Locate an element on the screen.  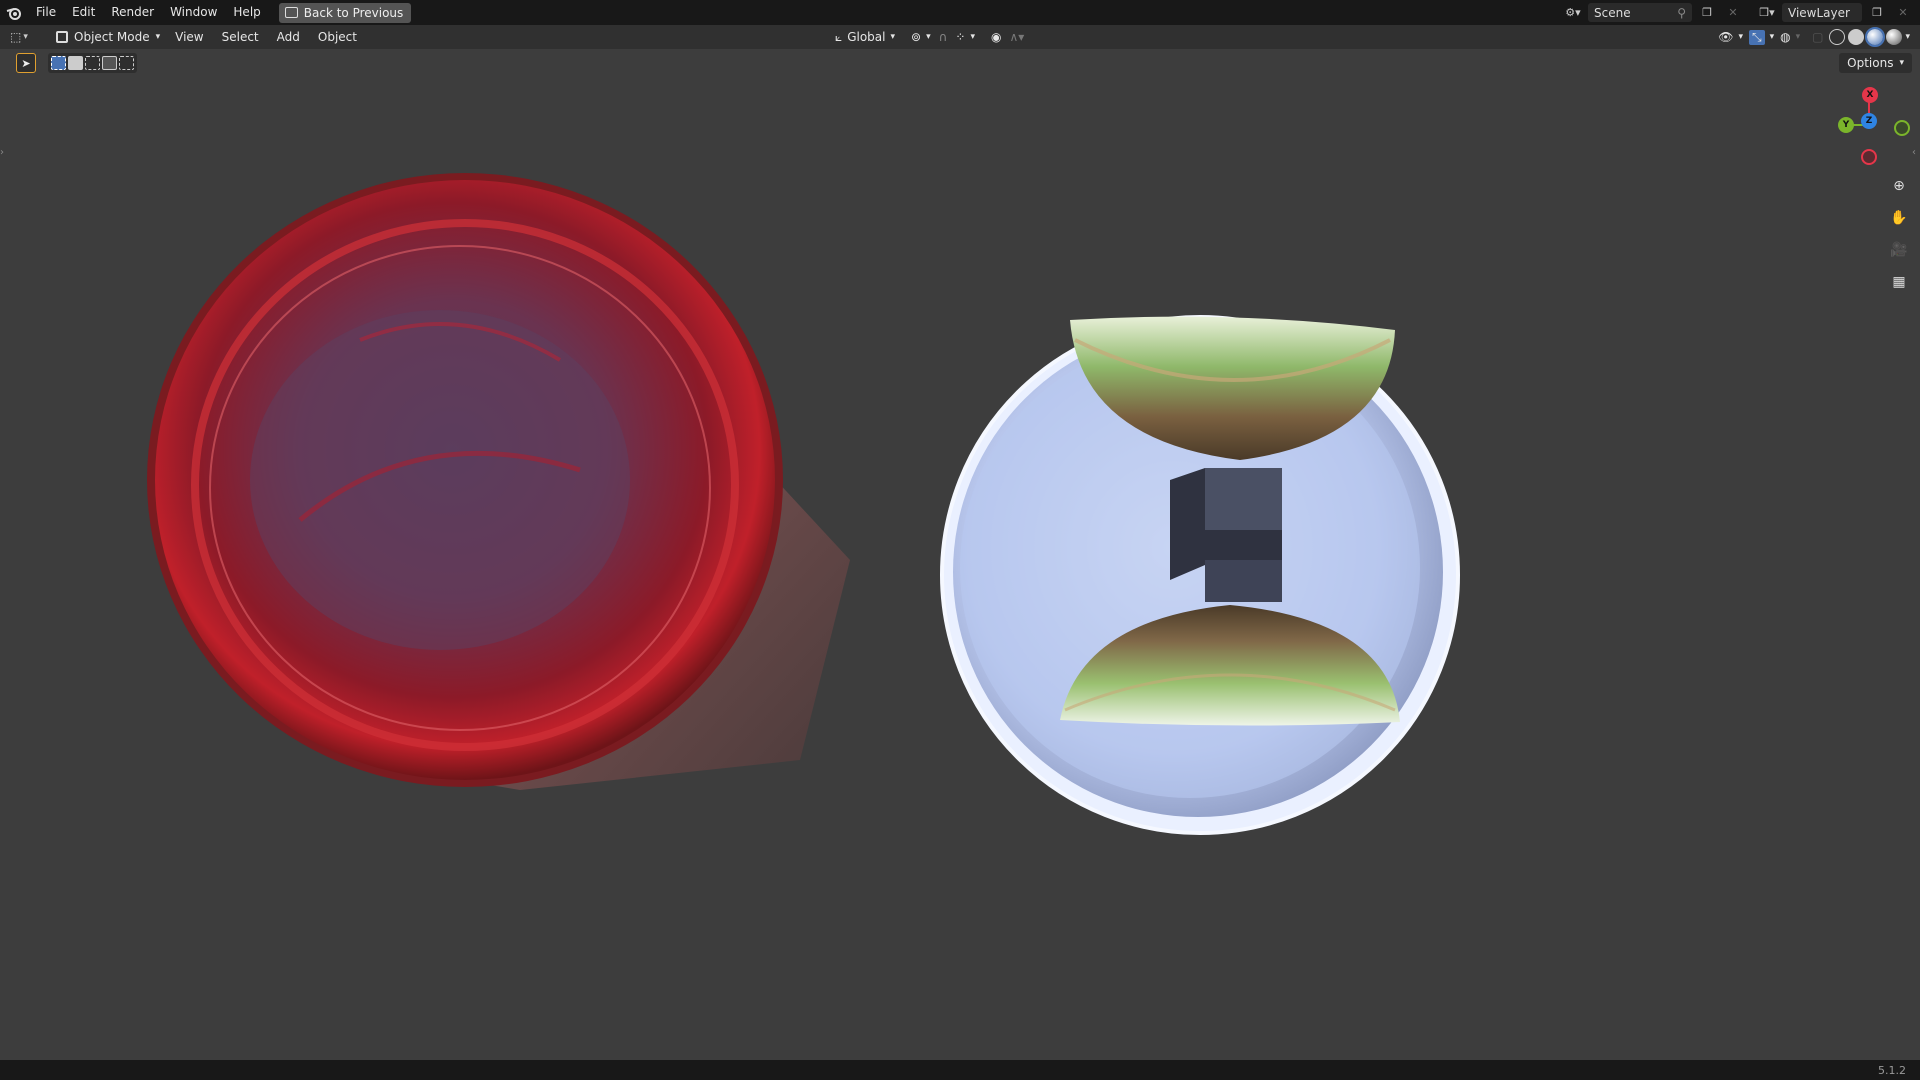
material-preview-icon is located at coordinates (1875, 37).